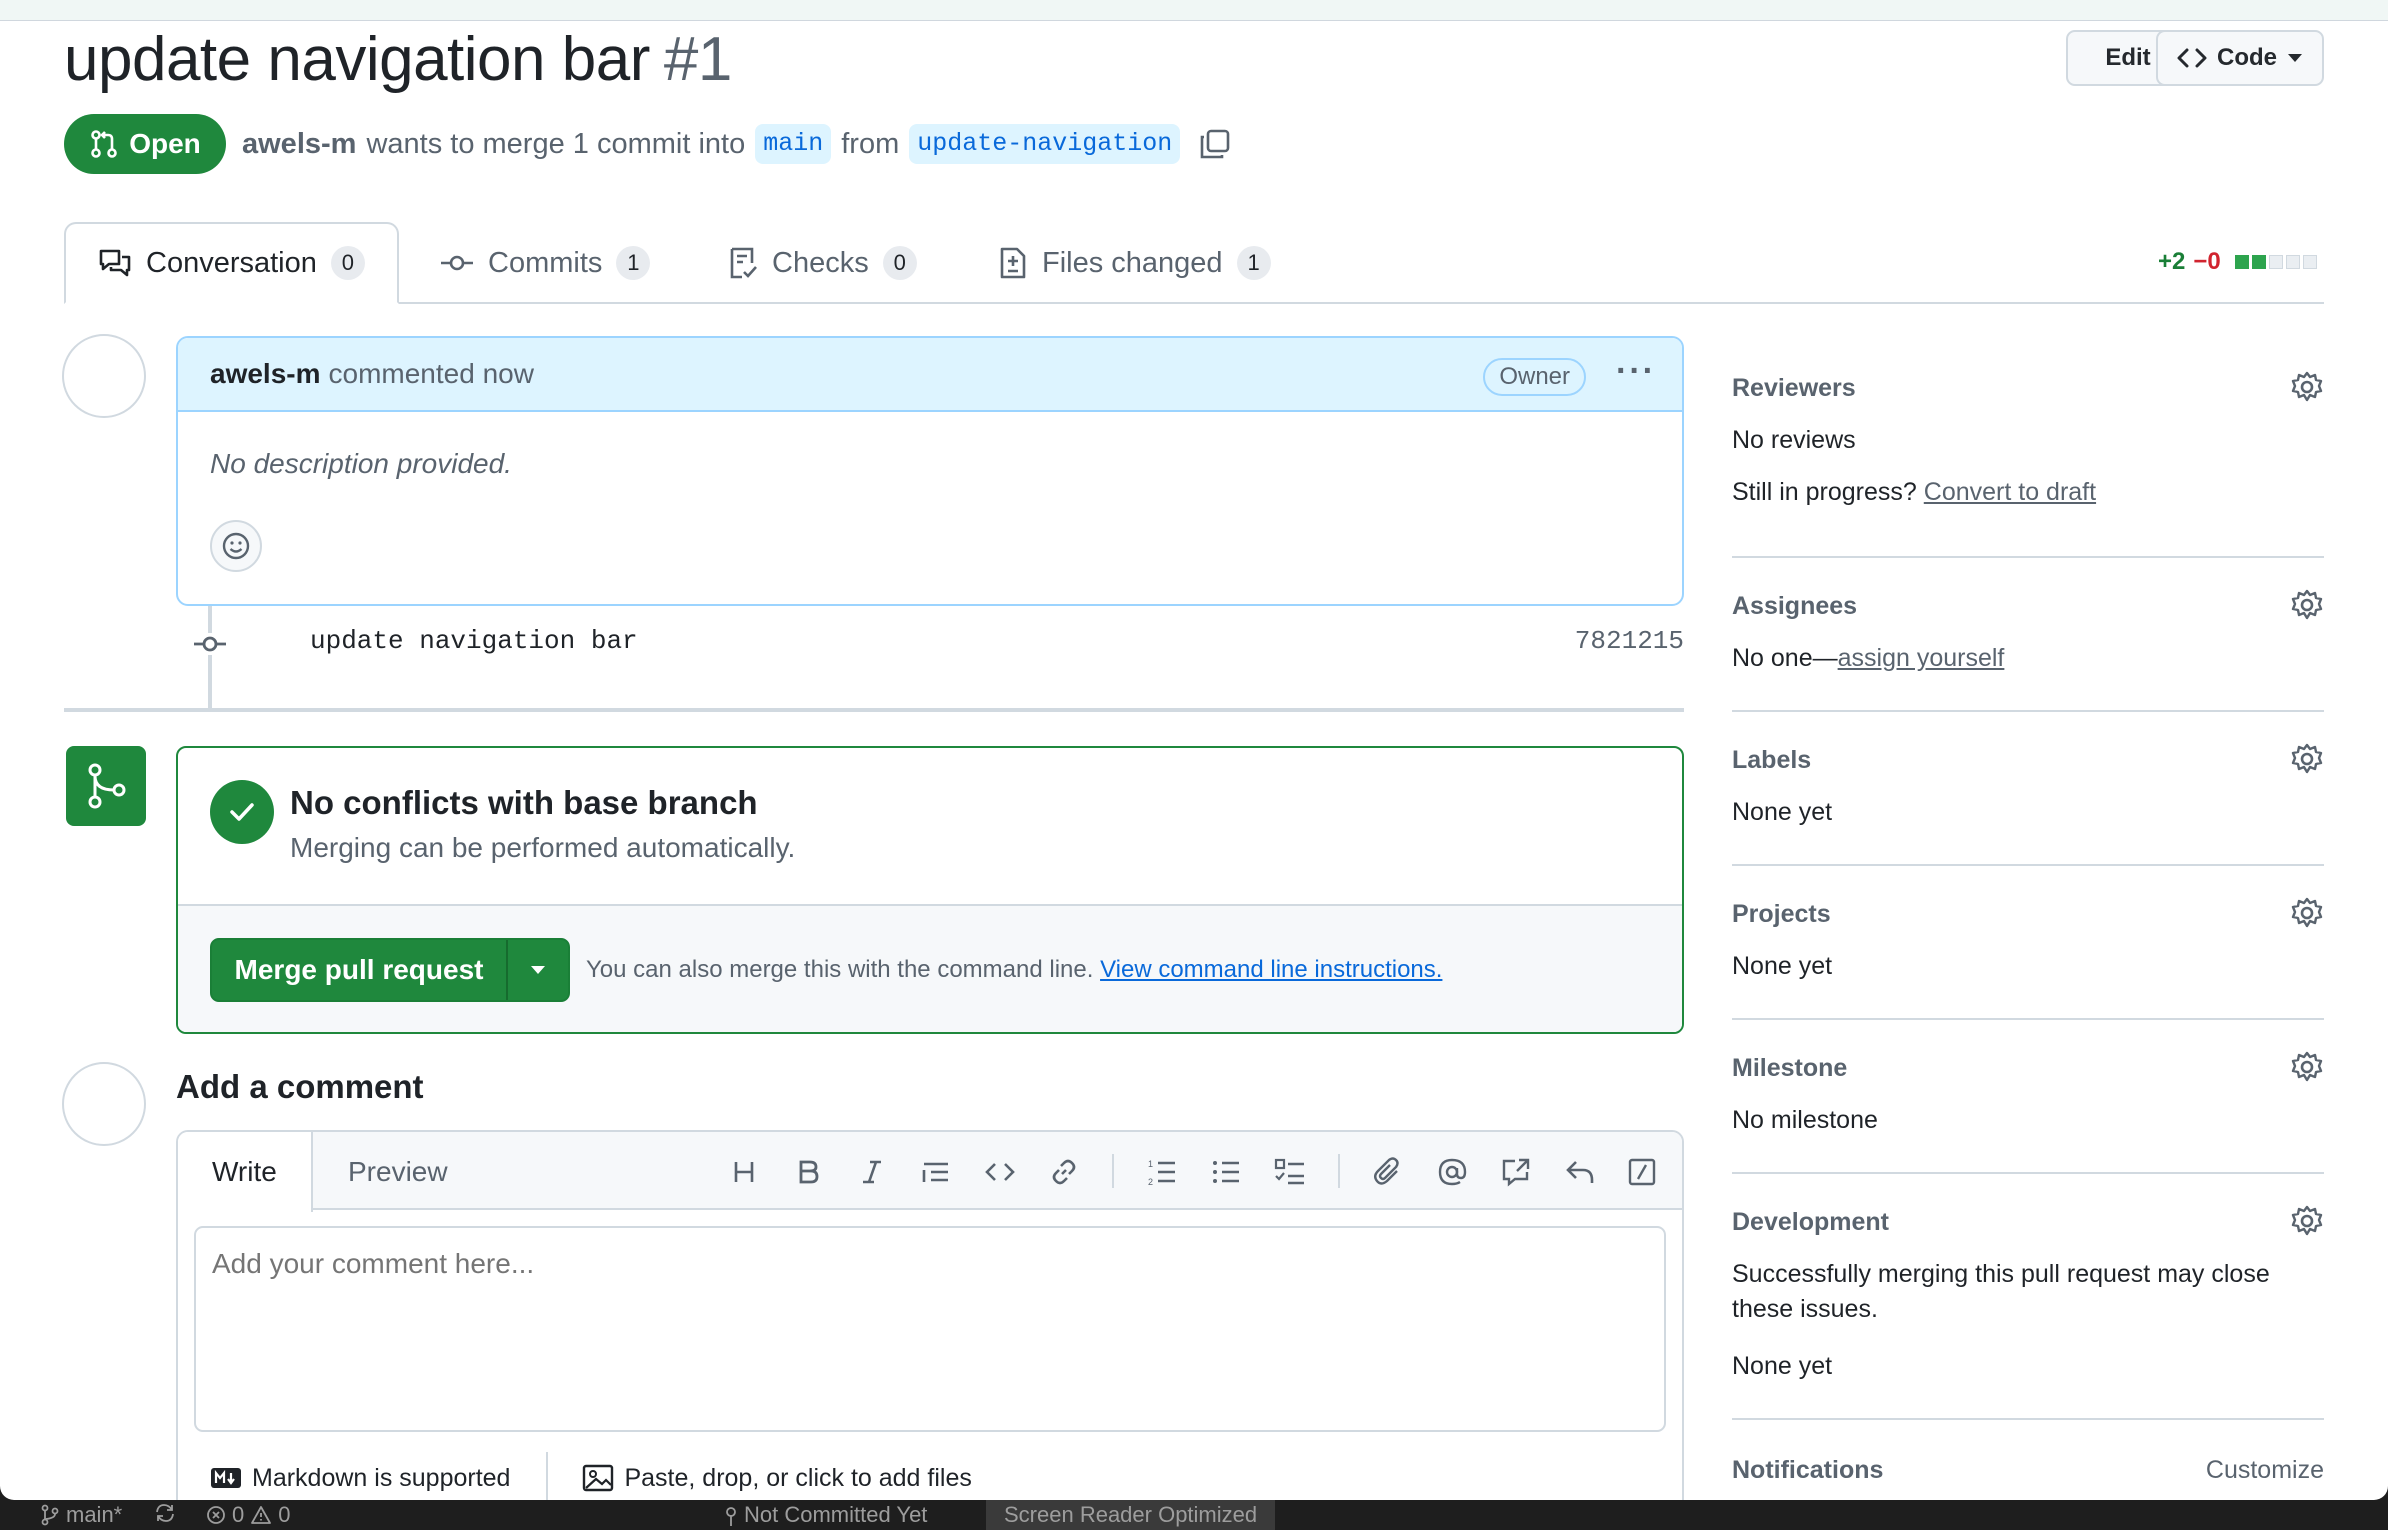 This screenshot has height=1530, width=2388. What do you see at coordinates (226, 1478) in the screenshot?
I see `markdown-icon` at bounding box center [226, 1478].